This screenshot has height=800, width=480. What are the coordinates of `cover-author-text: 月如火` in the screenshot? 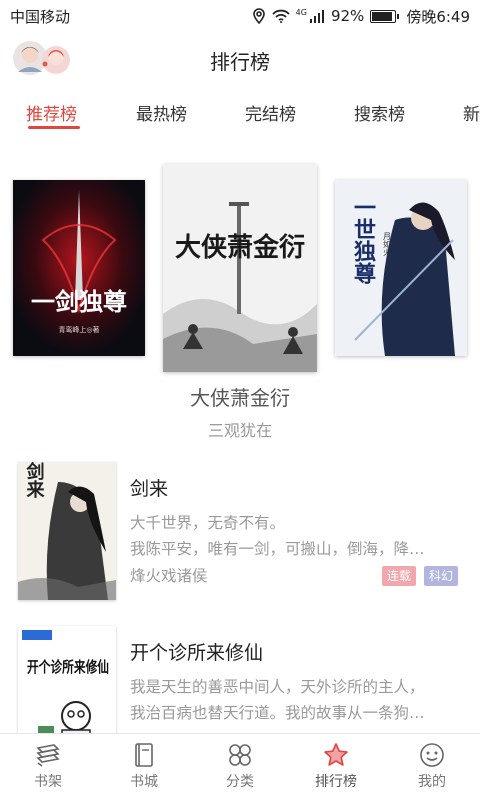 It's located at (387, 244).